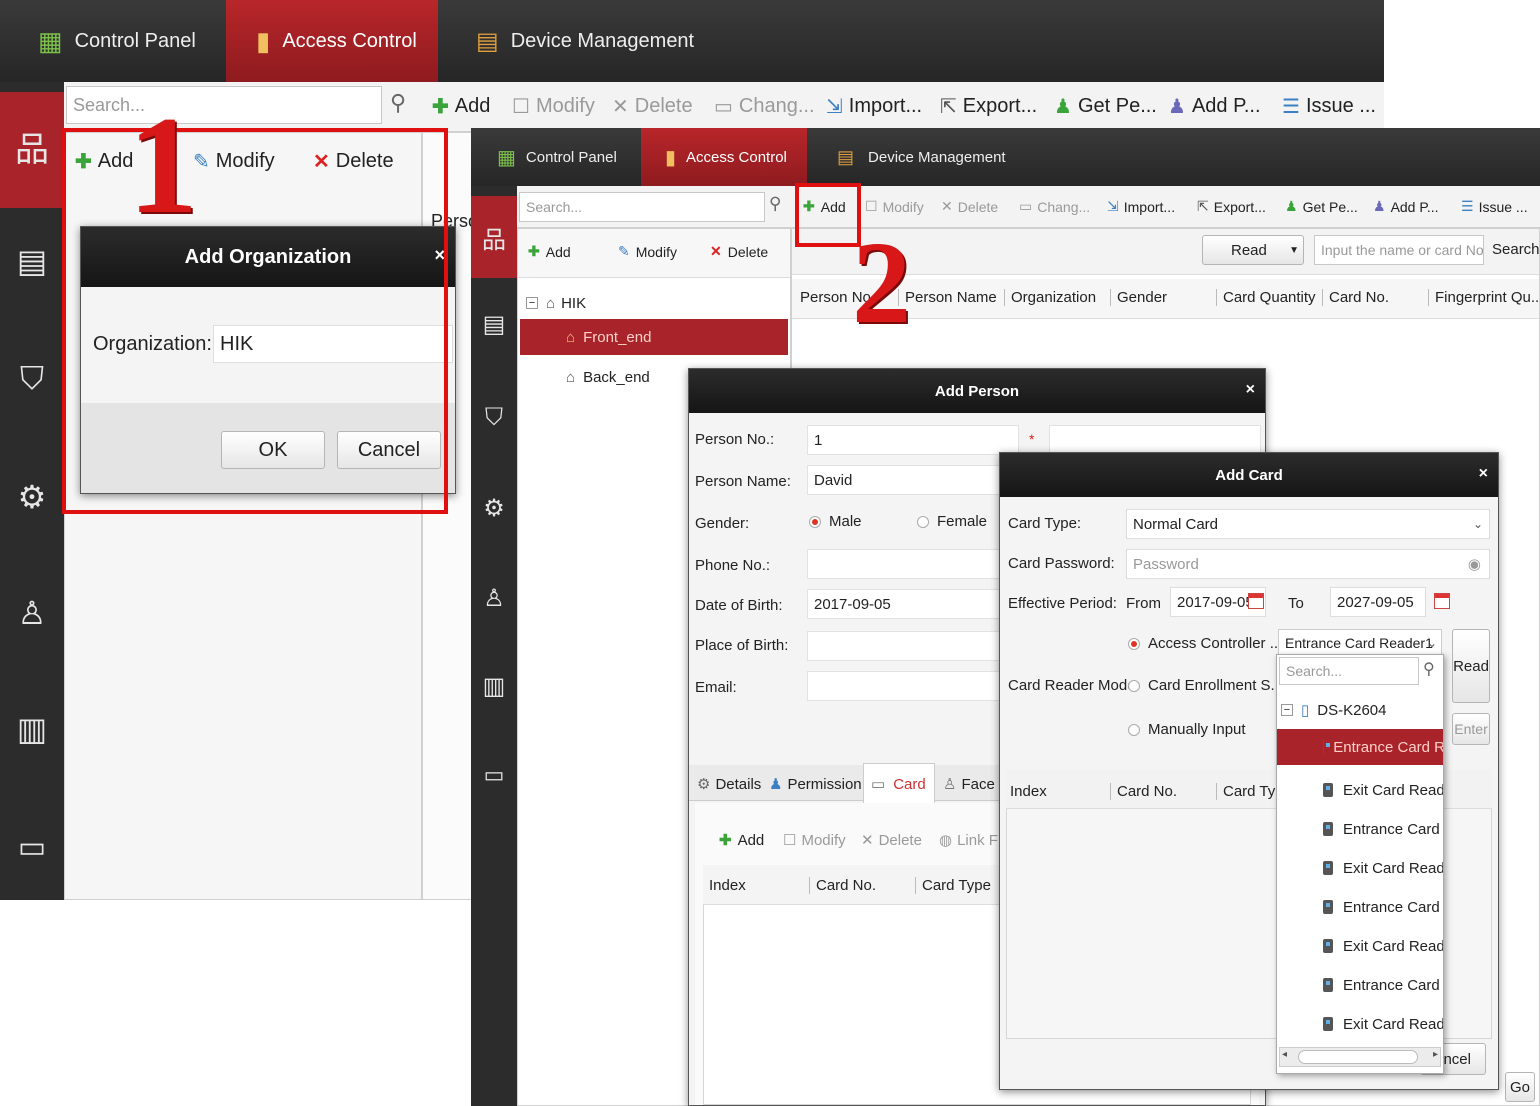  What do you see at coordinates (1155, 440) in the screenshot?
I see `person-extra-field` at bounding box center [1155, 440].